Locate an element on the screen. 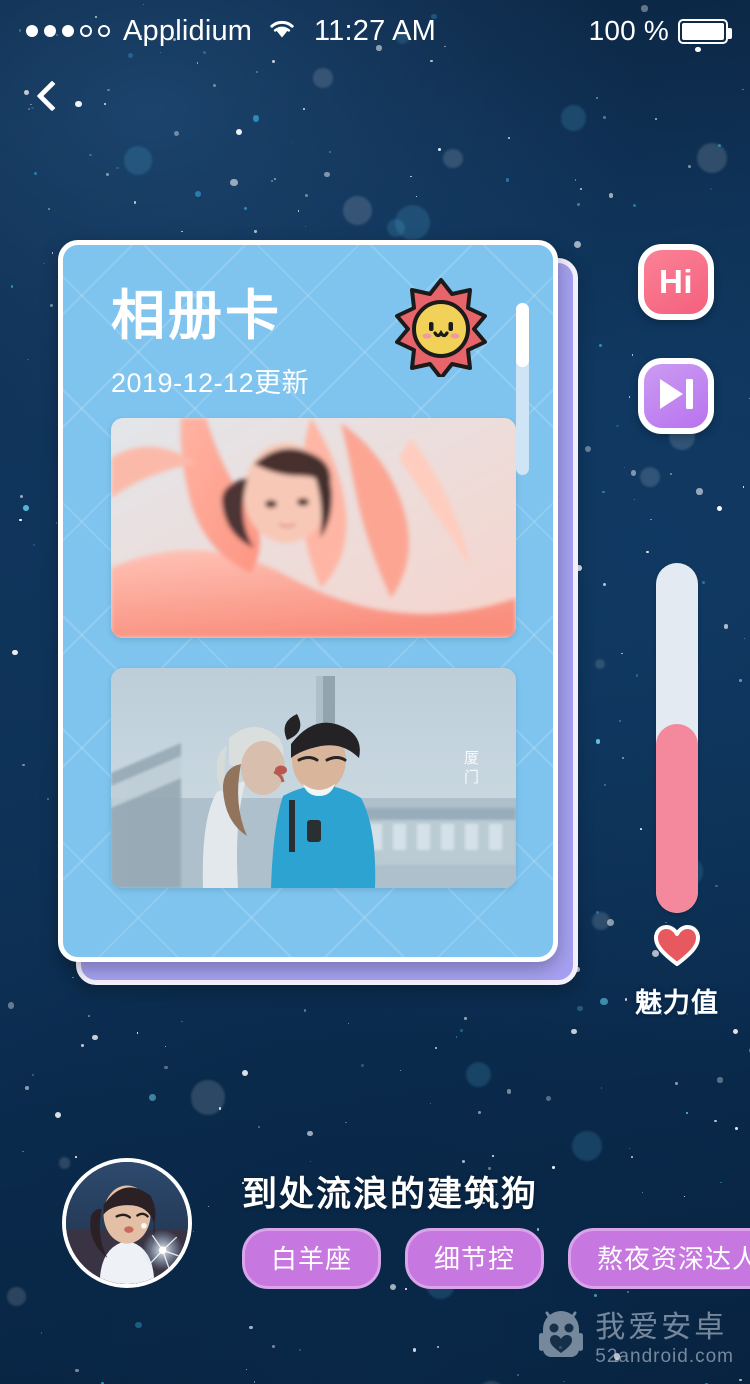 Image resolution: width=750 pixels, height=1384 pixels. charm-meter: 魅力值 is located at coordinates (676, 790).